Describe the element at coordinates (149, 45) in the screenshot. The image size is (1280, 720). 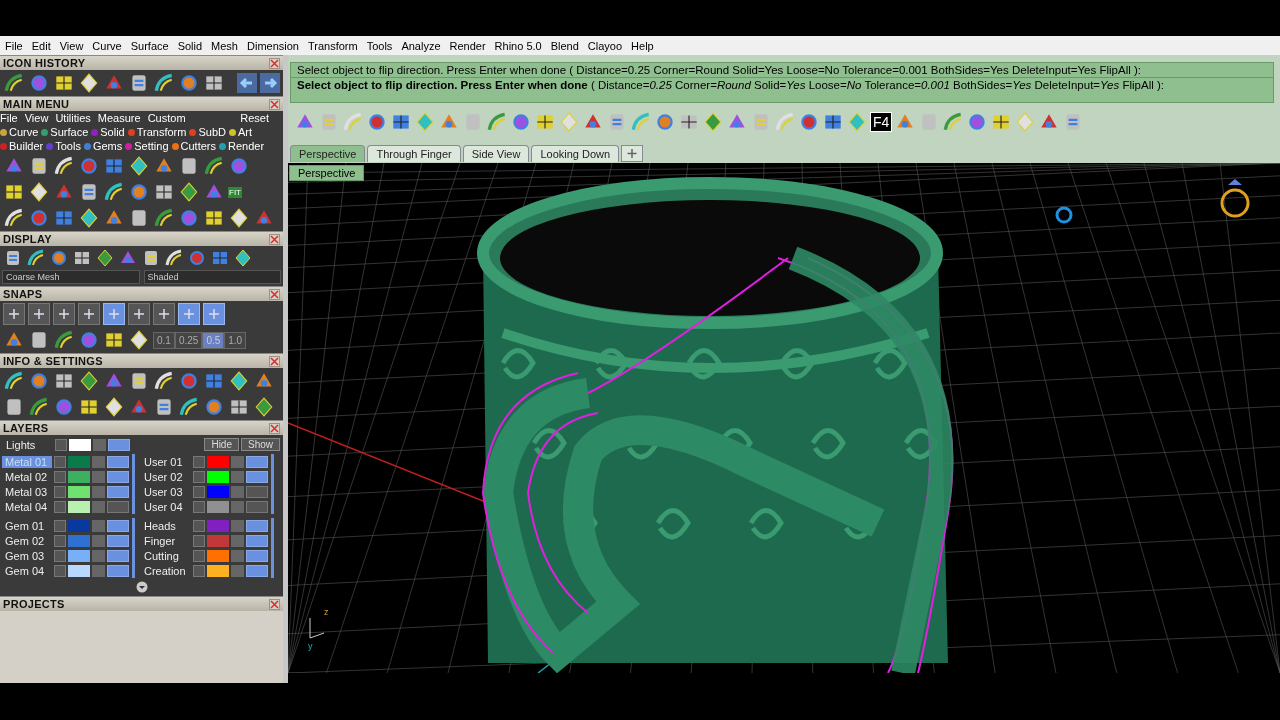
I see `menu-item: Surface` at that location.